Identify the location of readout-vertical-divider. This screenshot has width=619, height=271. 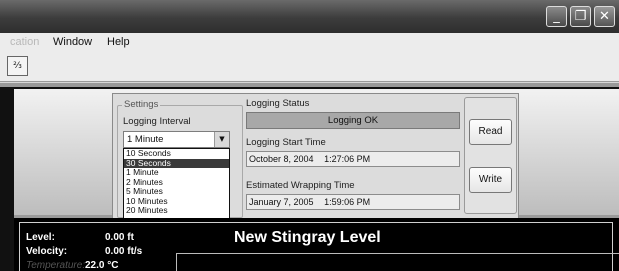
(176, 262).